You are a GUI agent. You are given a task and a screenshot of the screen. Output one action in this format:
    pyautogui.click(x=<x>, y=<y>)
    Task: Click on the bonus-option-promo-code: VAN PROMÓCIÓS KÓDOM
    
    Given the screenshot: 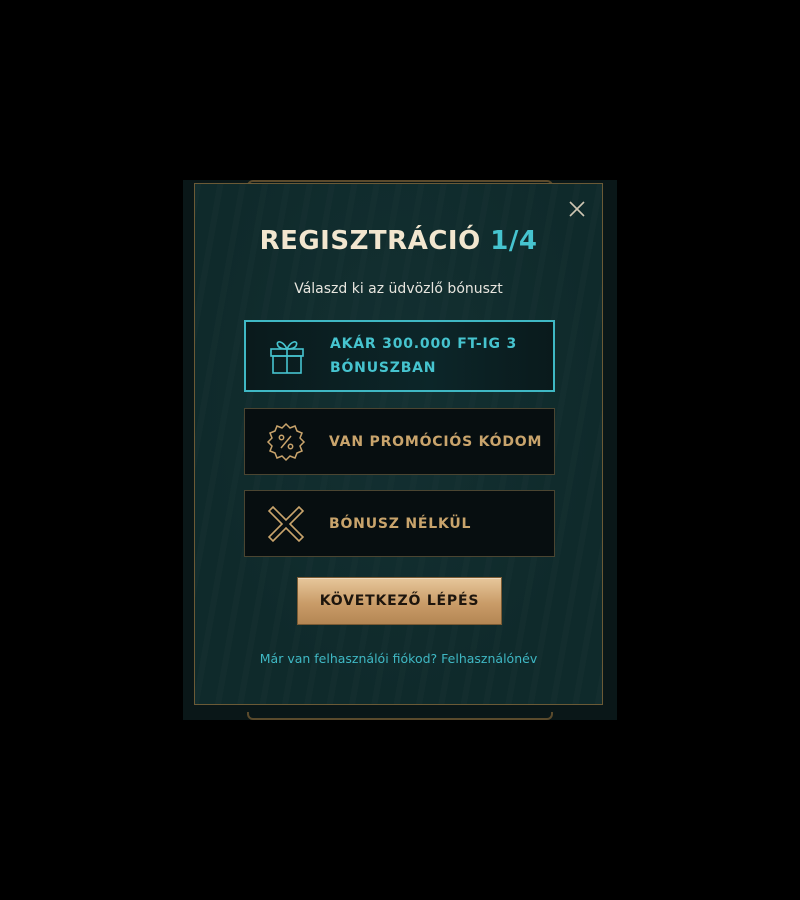 What is the action you would take?
    pyautogui.click(x=399, y=441)
    